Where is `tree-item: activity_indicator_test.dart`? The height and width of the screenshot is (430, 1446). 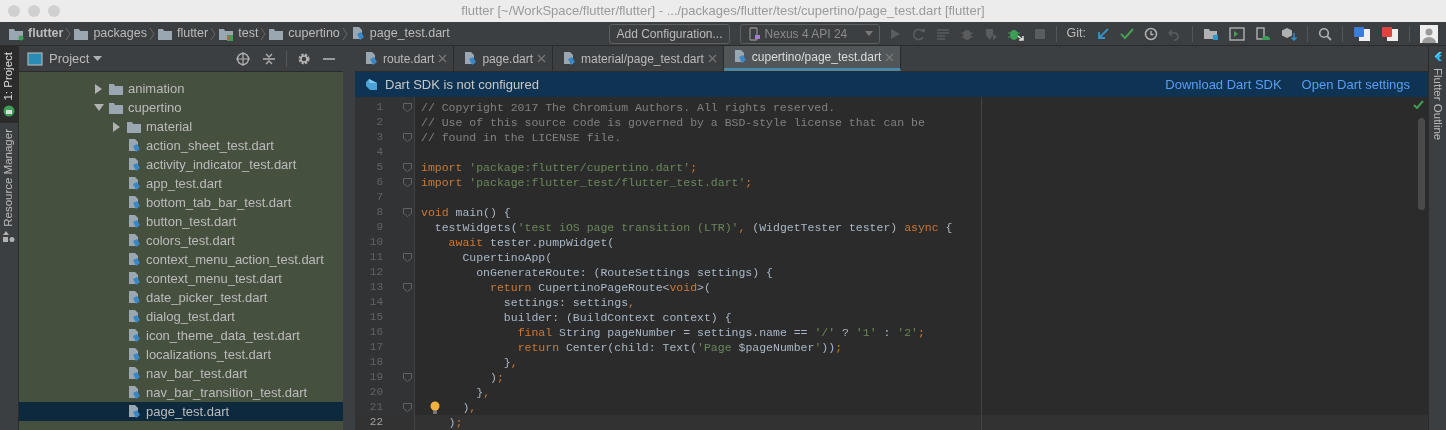 tree-item: activity_indicator_test.dart is located at coordinates (181, 164).